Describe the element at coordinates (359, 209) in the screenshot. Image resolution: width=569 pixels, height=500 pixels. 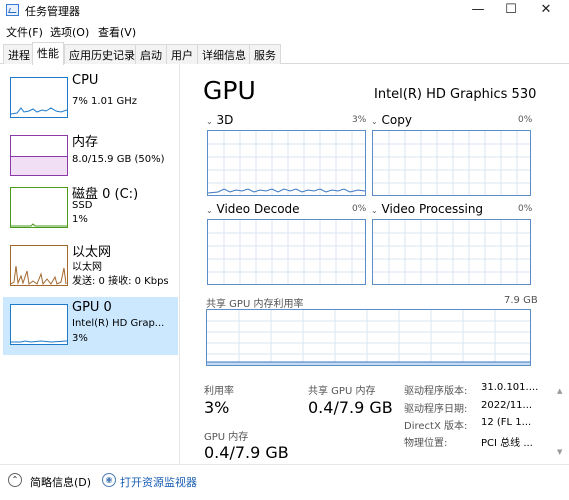
I see `engine-video-decode-percent: 0%` at that location.